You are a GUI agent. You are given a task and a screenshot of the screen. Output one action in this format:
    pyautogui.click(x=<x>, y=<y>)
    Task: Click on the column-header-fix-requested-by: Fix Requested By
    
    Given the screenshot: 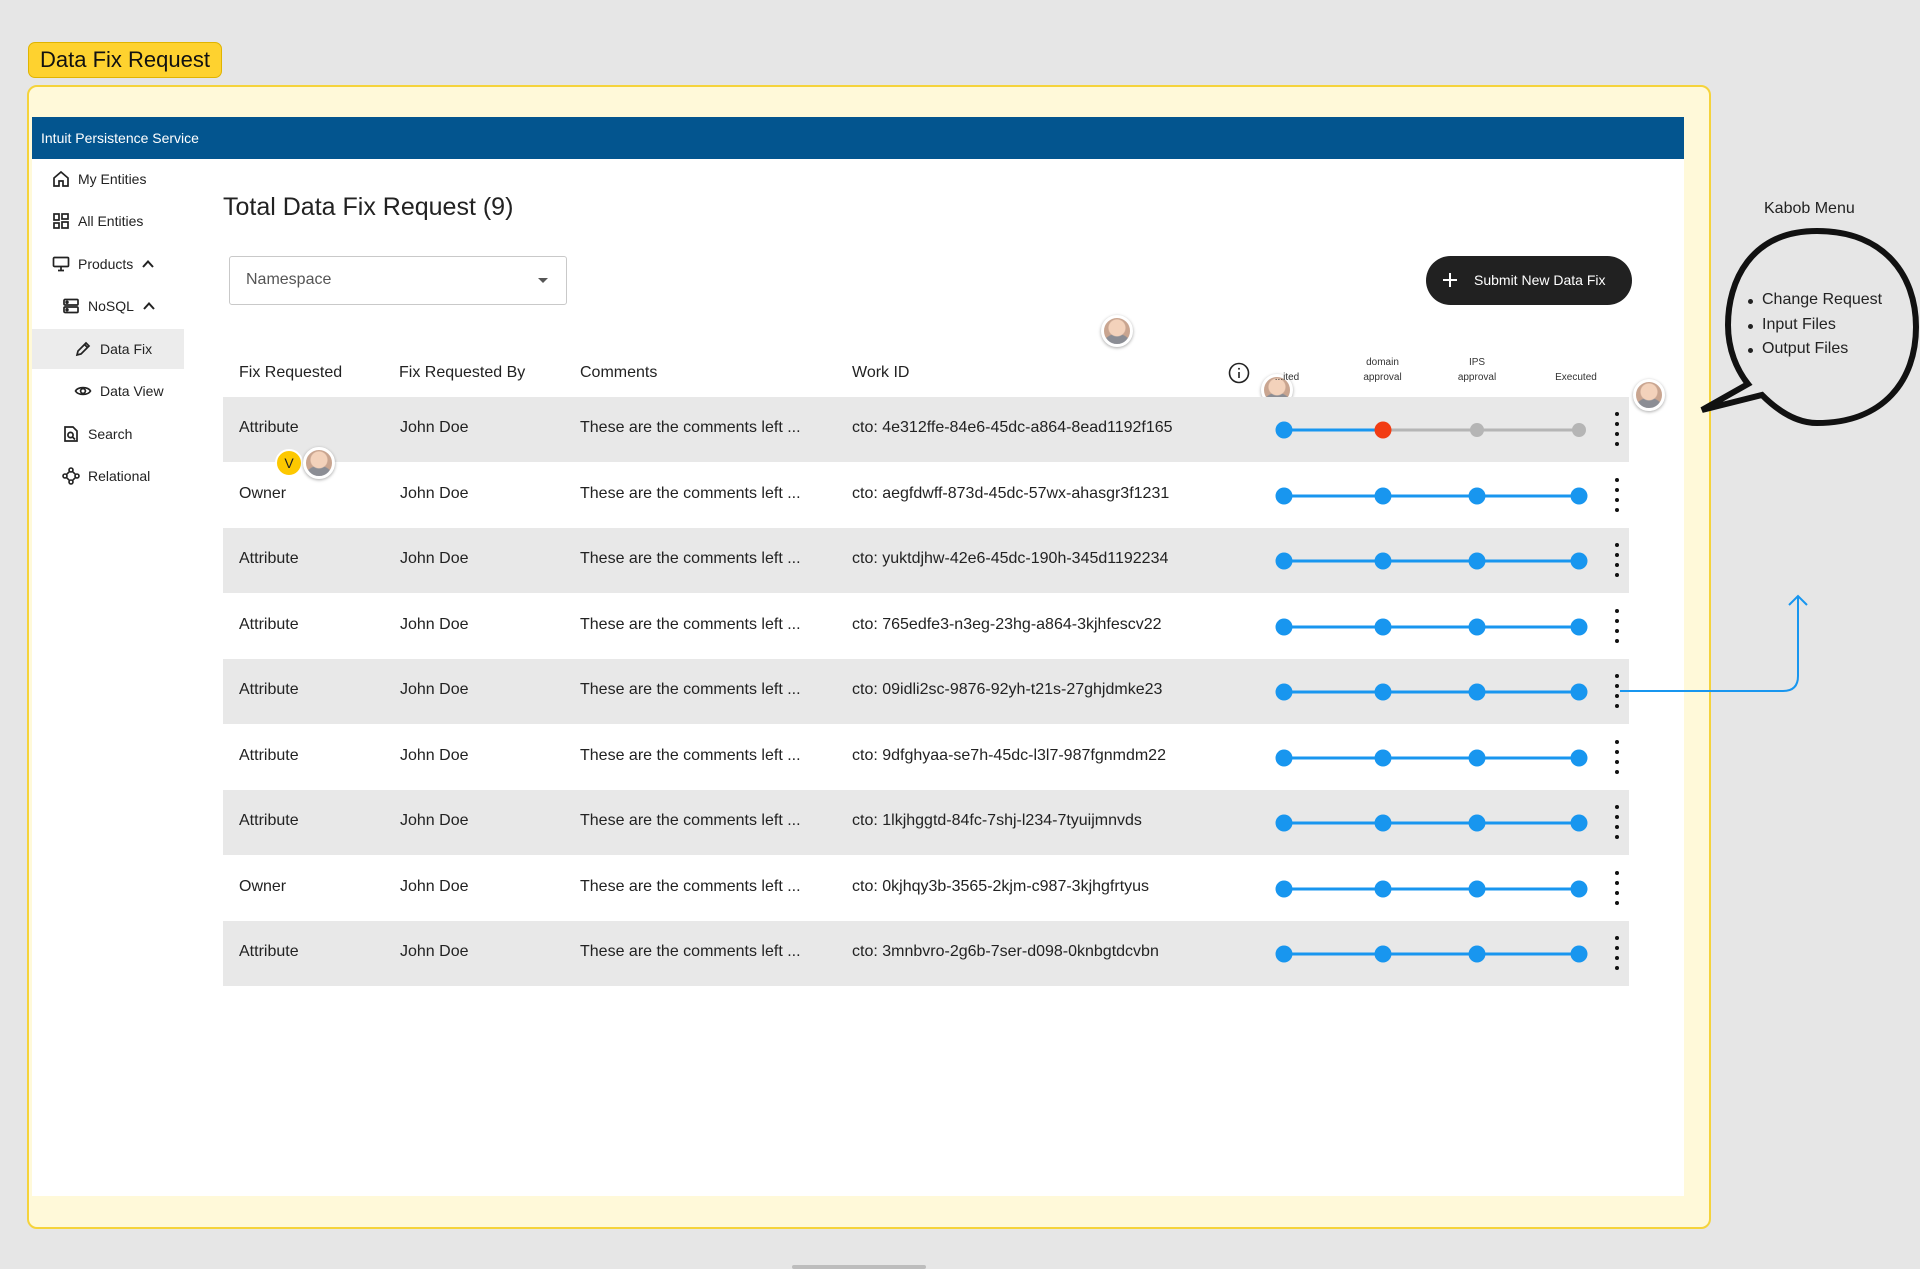 What is the action you would take?
    pyautogui.click(x=462, y=373)
    